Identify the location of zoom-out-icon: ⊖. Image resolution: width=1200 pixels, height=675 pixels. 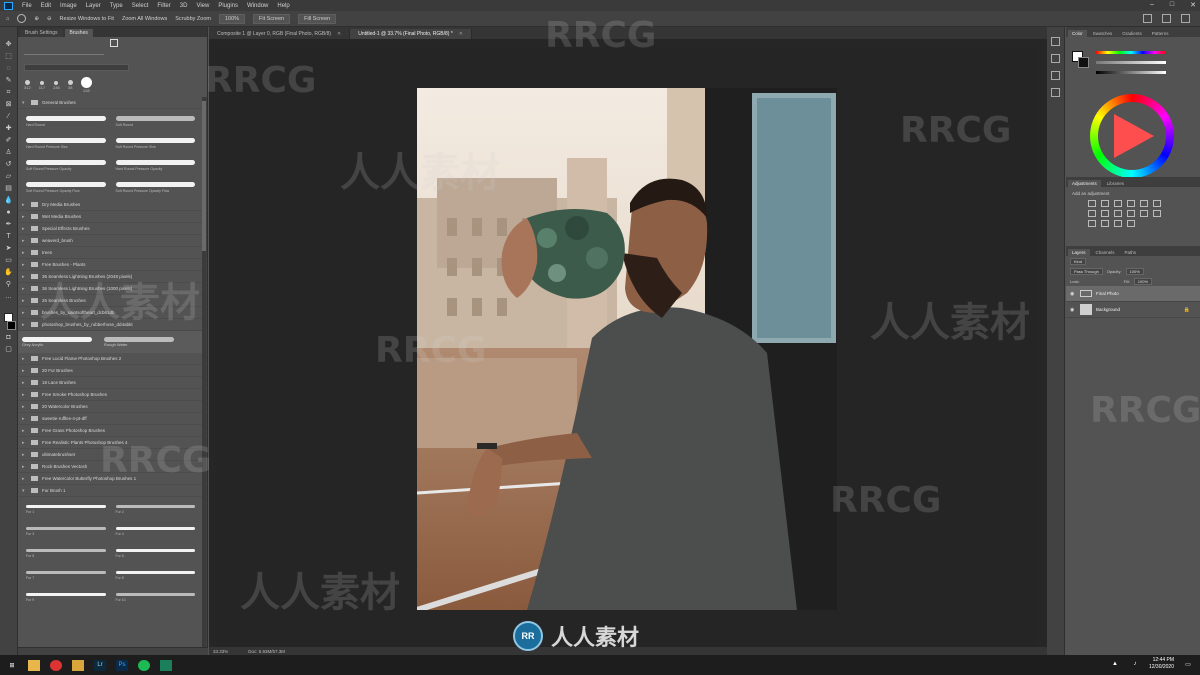
(49, 19).